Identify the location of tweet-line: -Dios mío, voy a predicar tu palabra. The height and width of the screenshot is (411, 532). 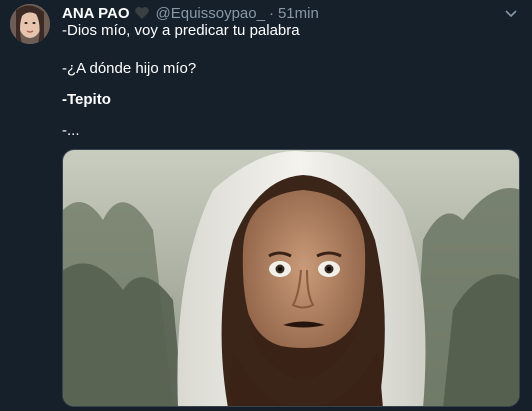
(181, 30).